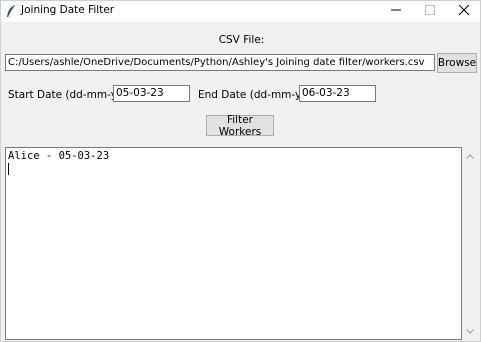 This screenshot has height=342, width=481. I want to click on chevron-up-icon, so click(470, 156).